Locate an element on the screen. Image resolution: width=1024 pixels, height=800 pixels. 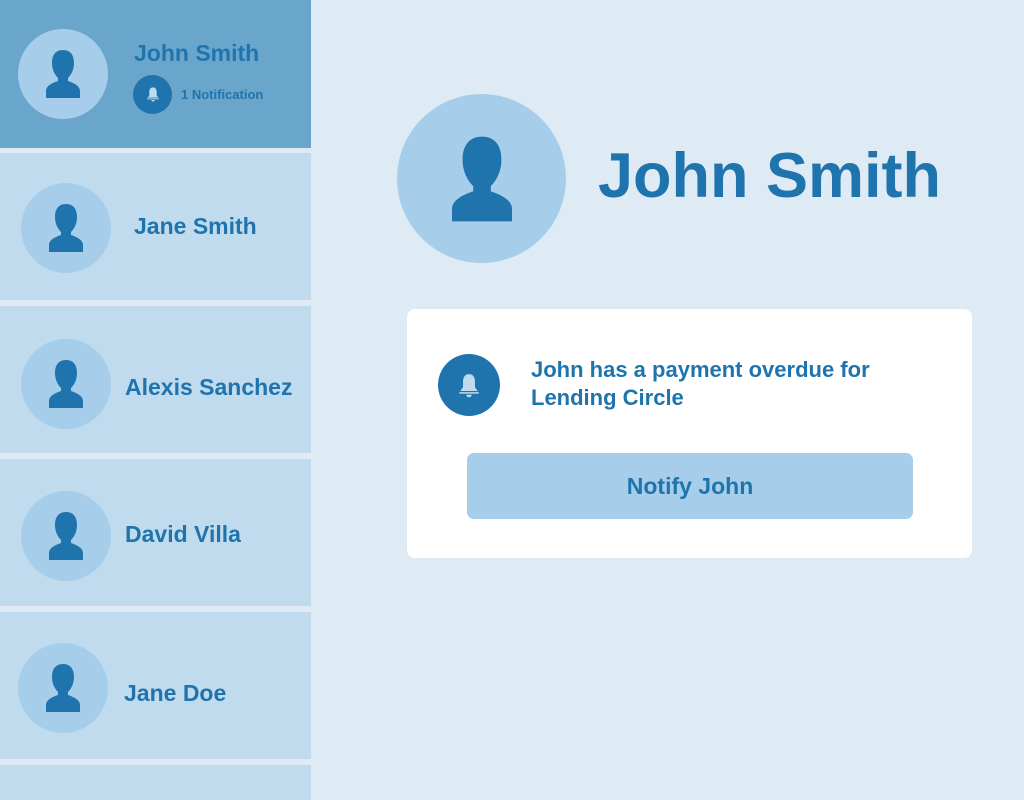
notification-count-label: 1 Notification is located at coordinates (222, 94).